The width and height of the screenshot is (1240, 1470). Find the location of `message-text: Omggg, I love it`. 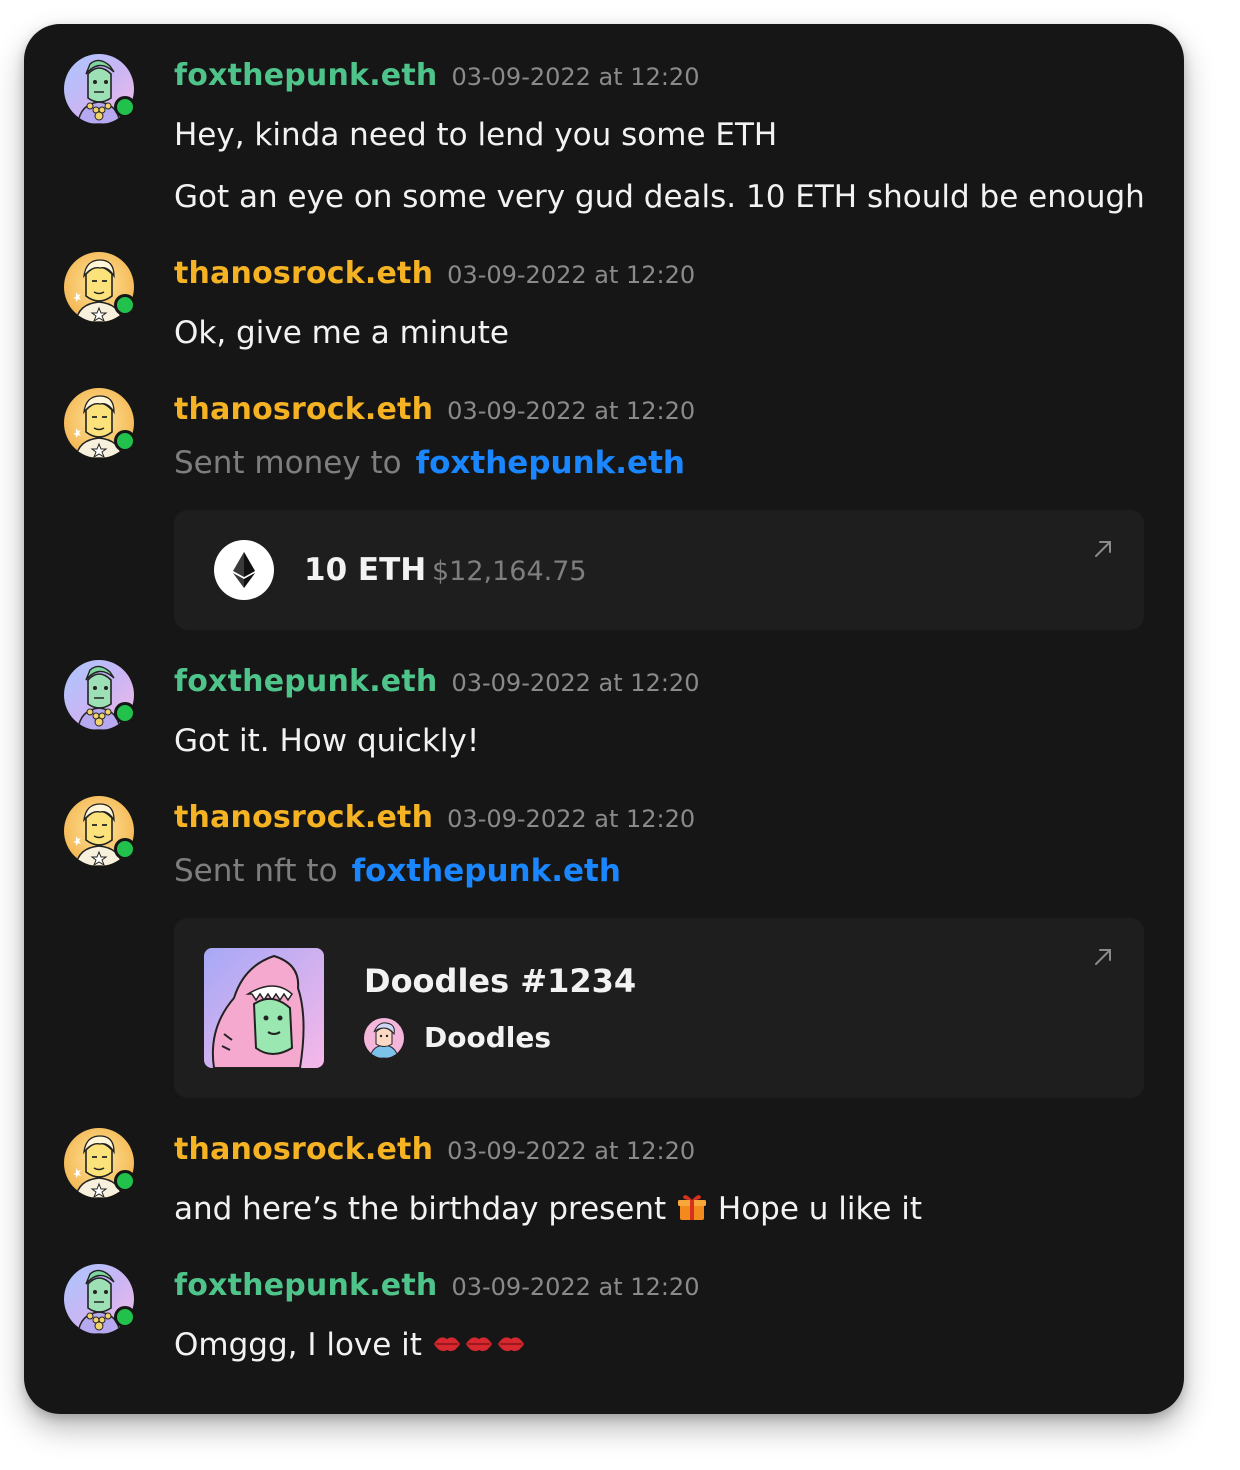

message-text: Omggg, I love it is located at coordinates (351, 1346).